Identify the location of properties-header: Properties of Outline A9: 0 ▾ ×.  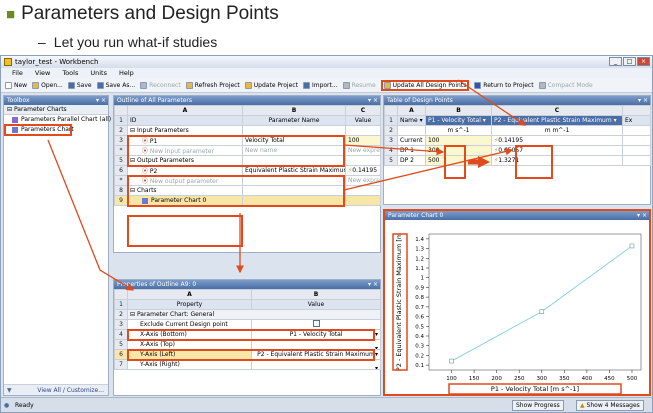
(247, 284).